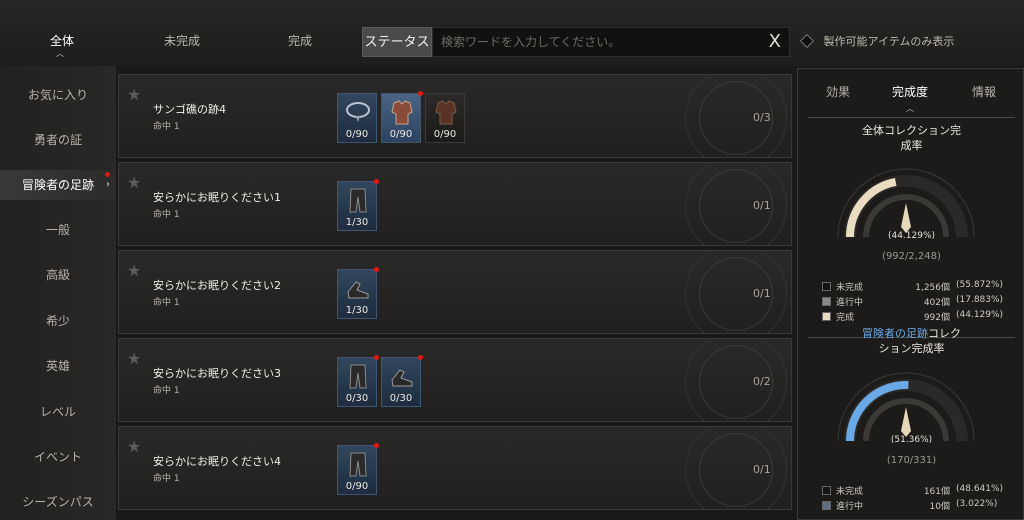 This screenshot has width=1024, height=520. I want to click on sidebar-item-advanced: 高級, so click(58, 275).